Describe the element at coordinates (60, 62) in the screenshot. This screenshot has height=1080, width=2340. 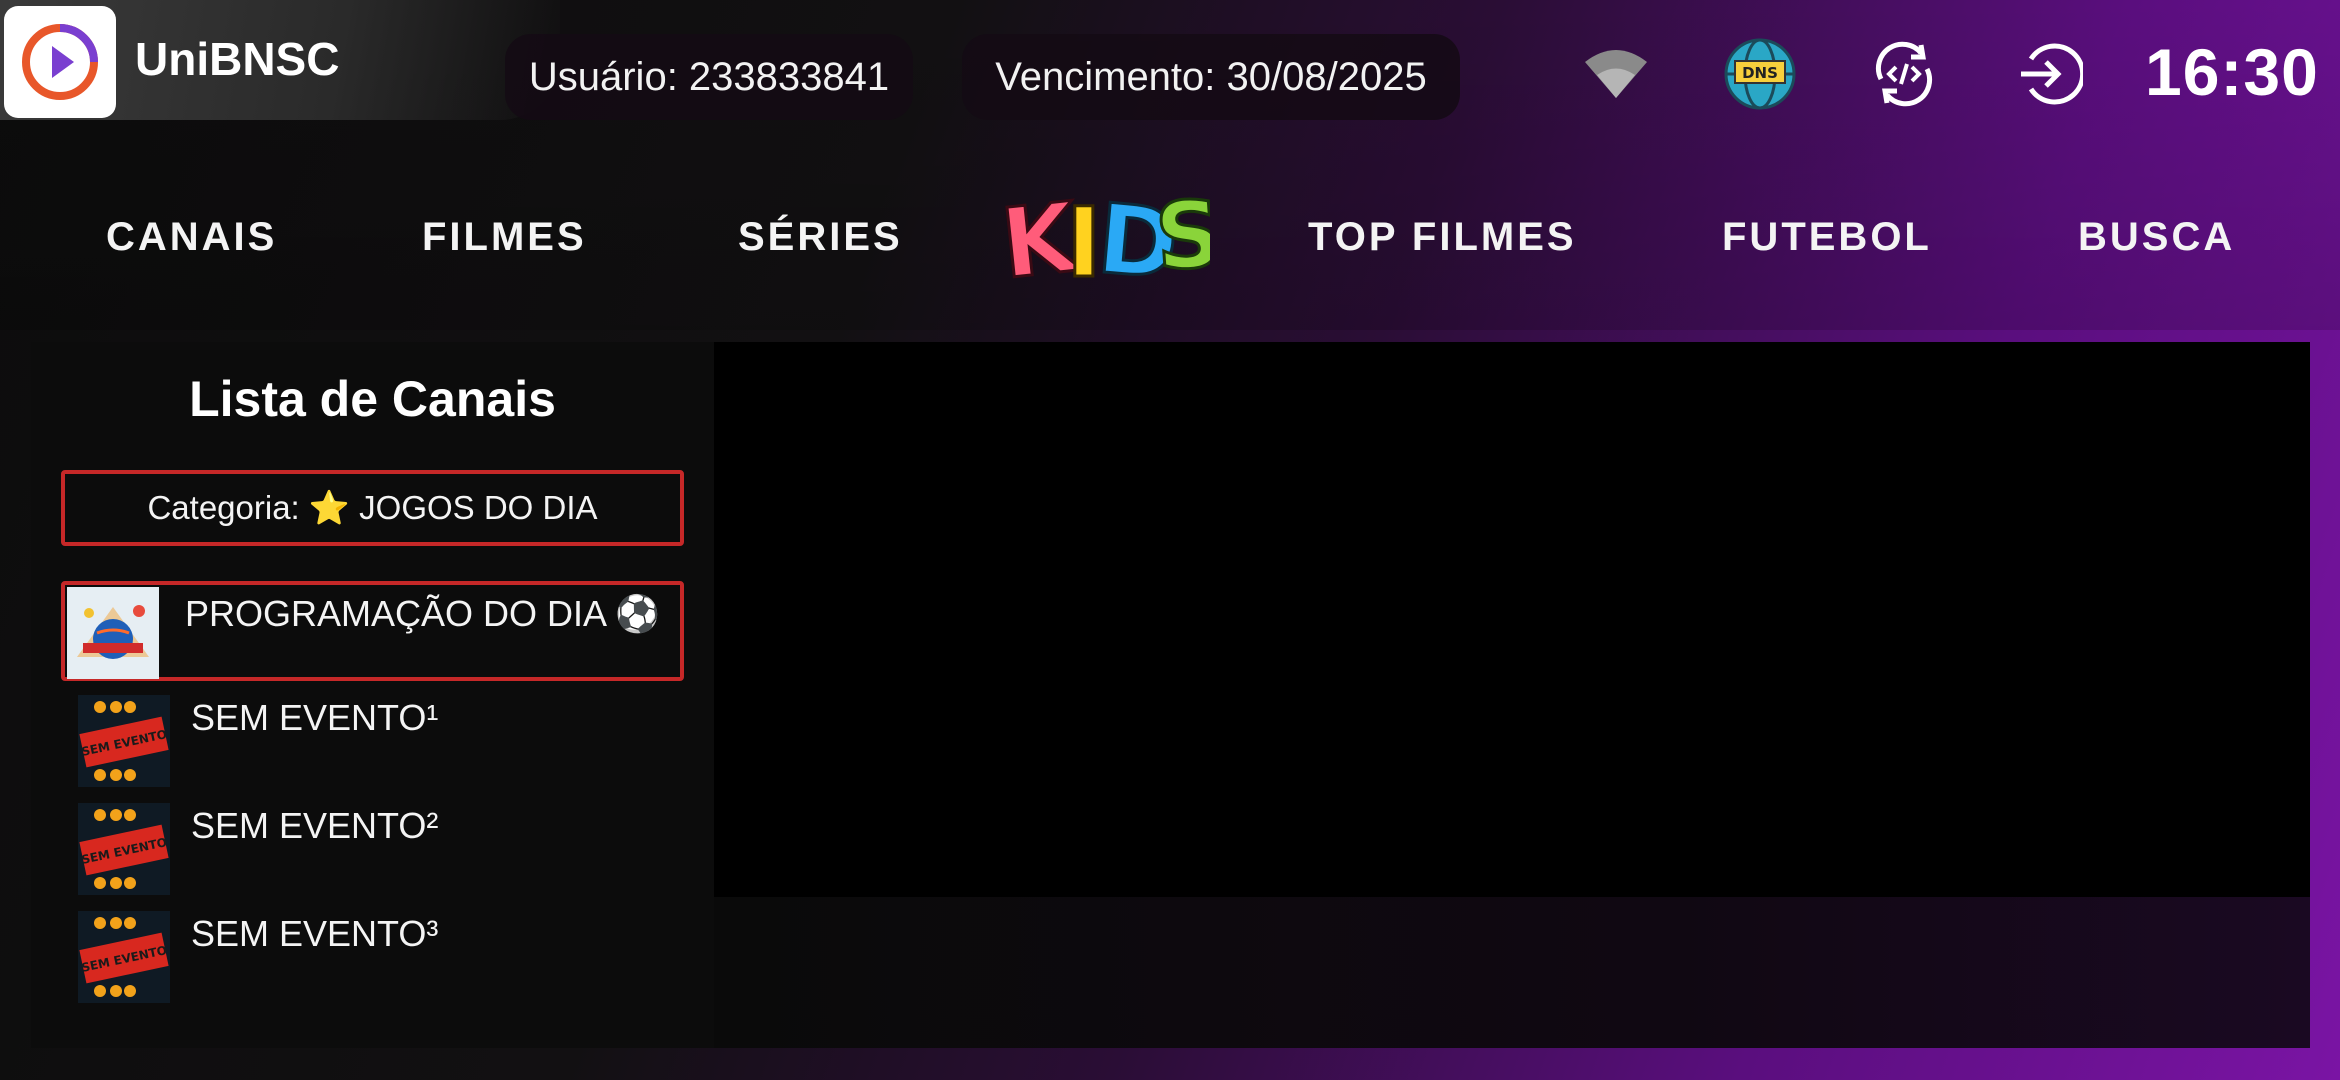
I see `app-logo` at that location.